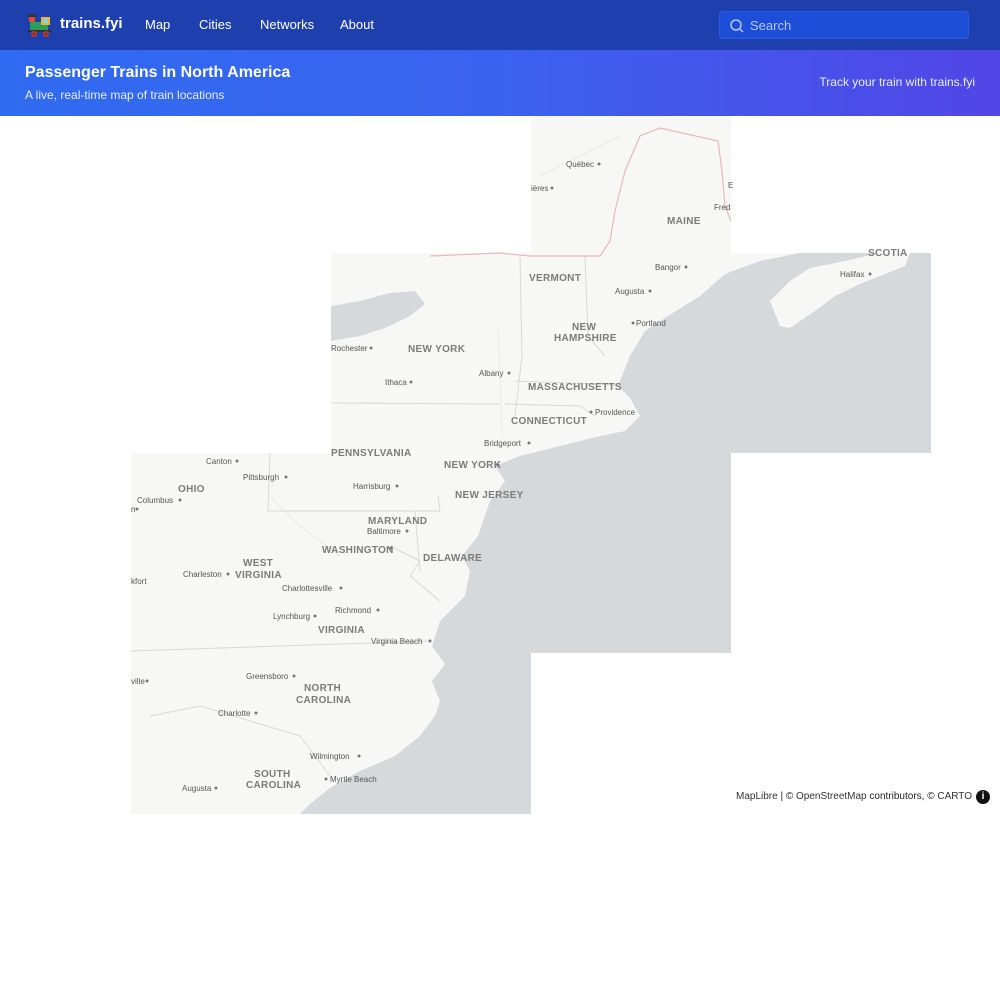  Describe the element at coordinates (452, 558) in the screenshot. I see `svg-text: DELAWARE` at that location.